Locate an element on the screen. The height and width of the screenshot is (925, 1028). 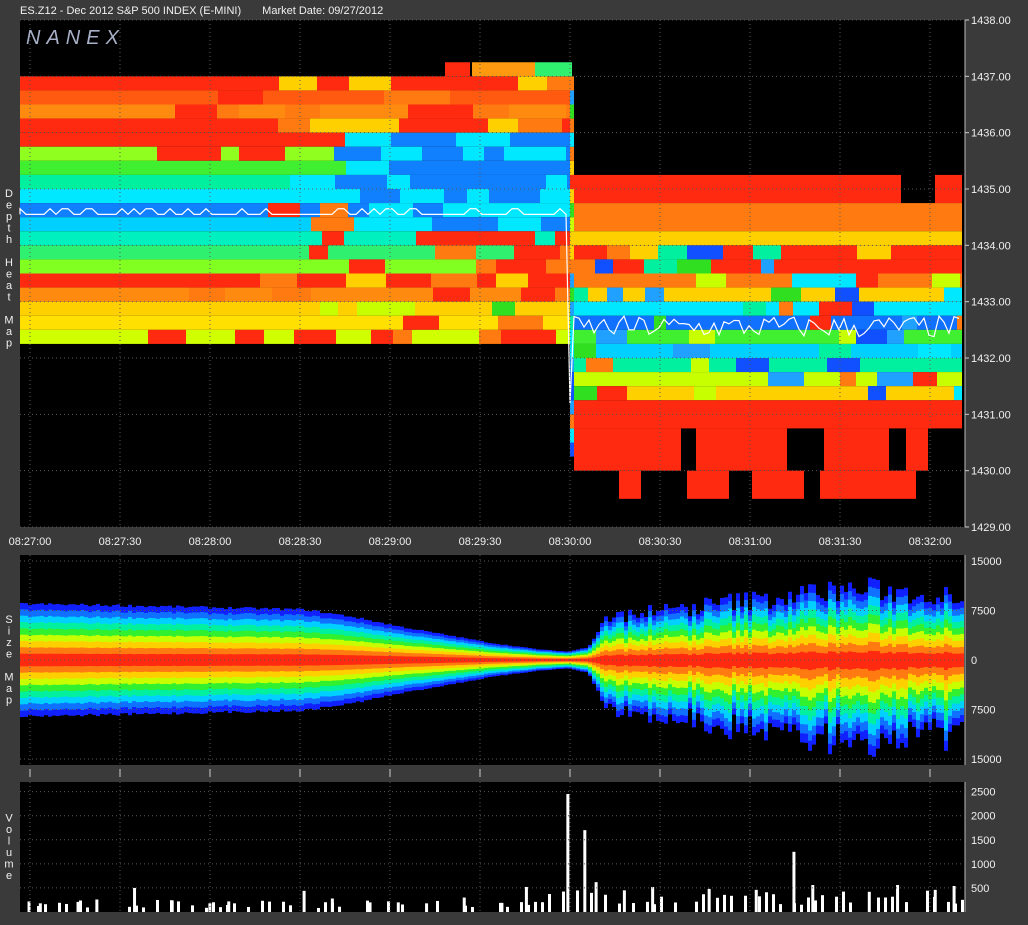
side-label-letter: M is located at coordinates (8, 321).